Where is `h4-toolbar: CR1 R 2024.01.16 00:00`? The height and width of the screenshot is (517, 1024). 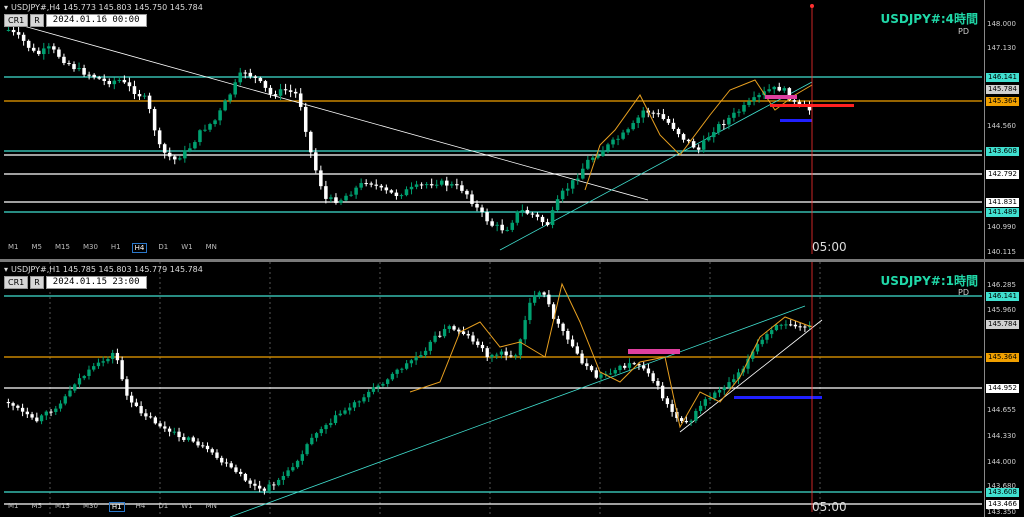
h4-toolbar: CR1 R 2024.01.16 00:00 is located at coordinates (75, 20).